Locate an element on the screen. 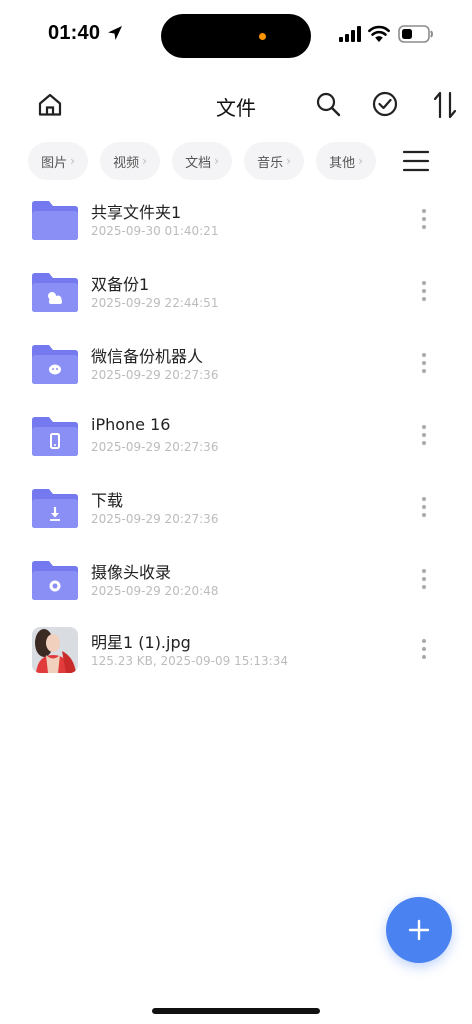  page-title: 文件 is located at coordinates (236, 108).